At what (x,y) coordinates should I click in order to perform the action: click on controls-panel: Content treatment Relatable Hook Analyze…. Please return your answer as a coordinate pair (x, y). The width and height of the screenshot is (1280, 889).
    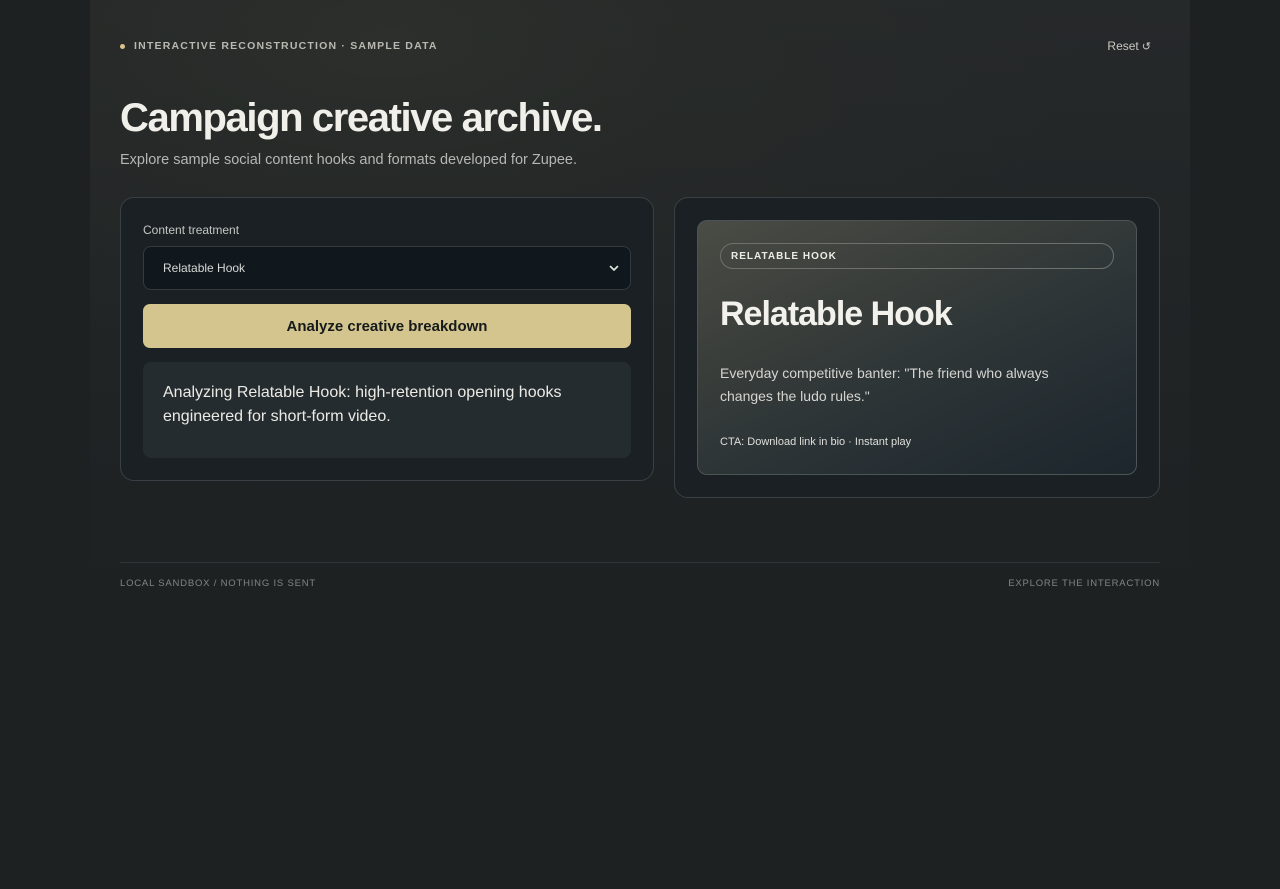
    Looking at the image, I should click on (387, 339).